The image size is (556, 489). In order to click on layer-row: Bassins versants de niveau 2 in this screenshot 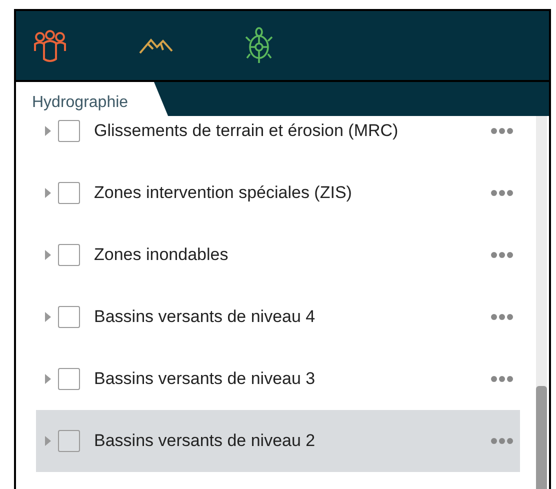, I will do `click(278, 441)`.